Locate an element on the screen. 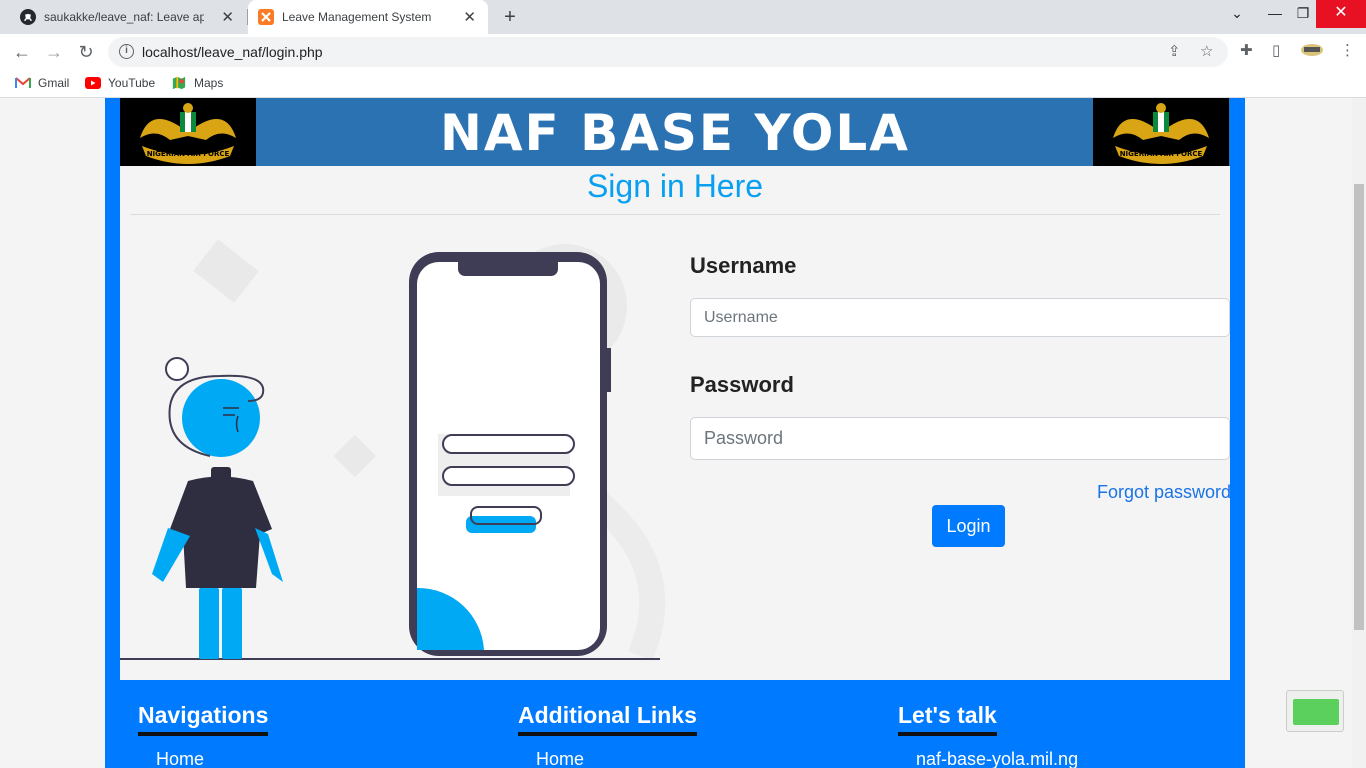 The image size is (1366, 768). url-text: localhost/leave_naf/login.php is located at coordinates (232, 52).